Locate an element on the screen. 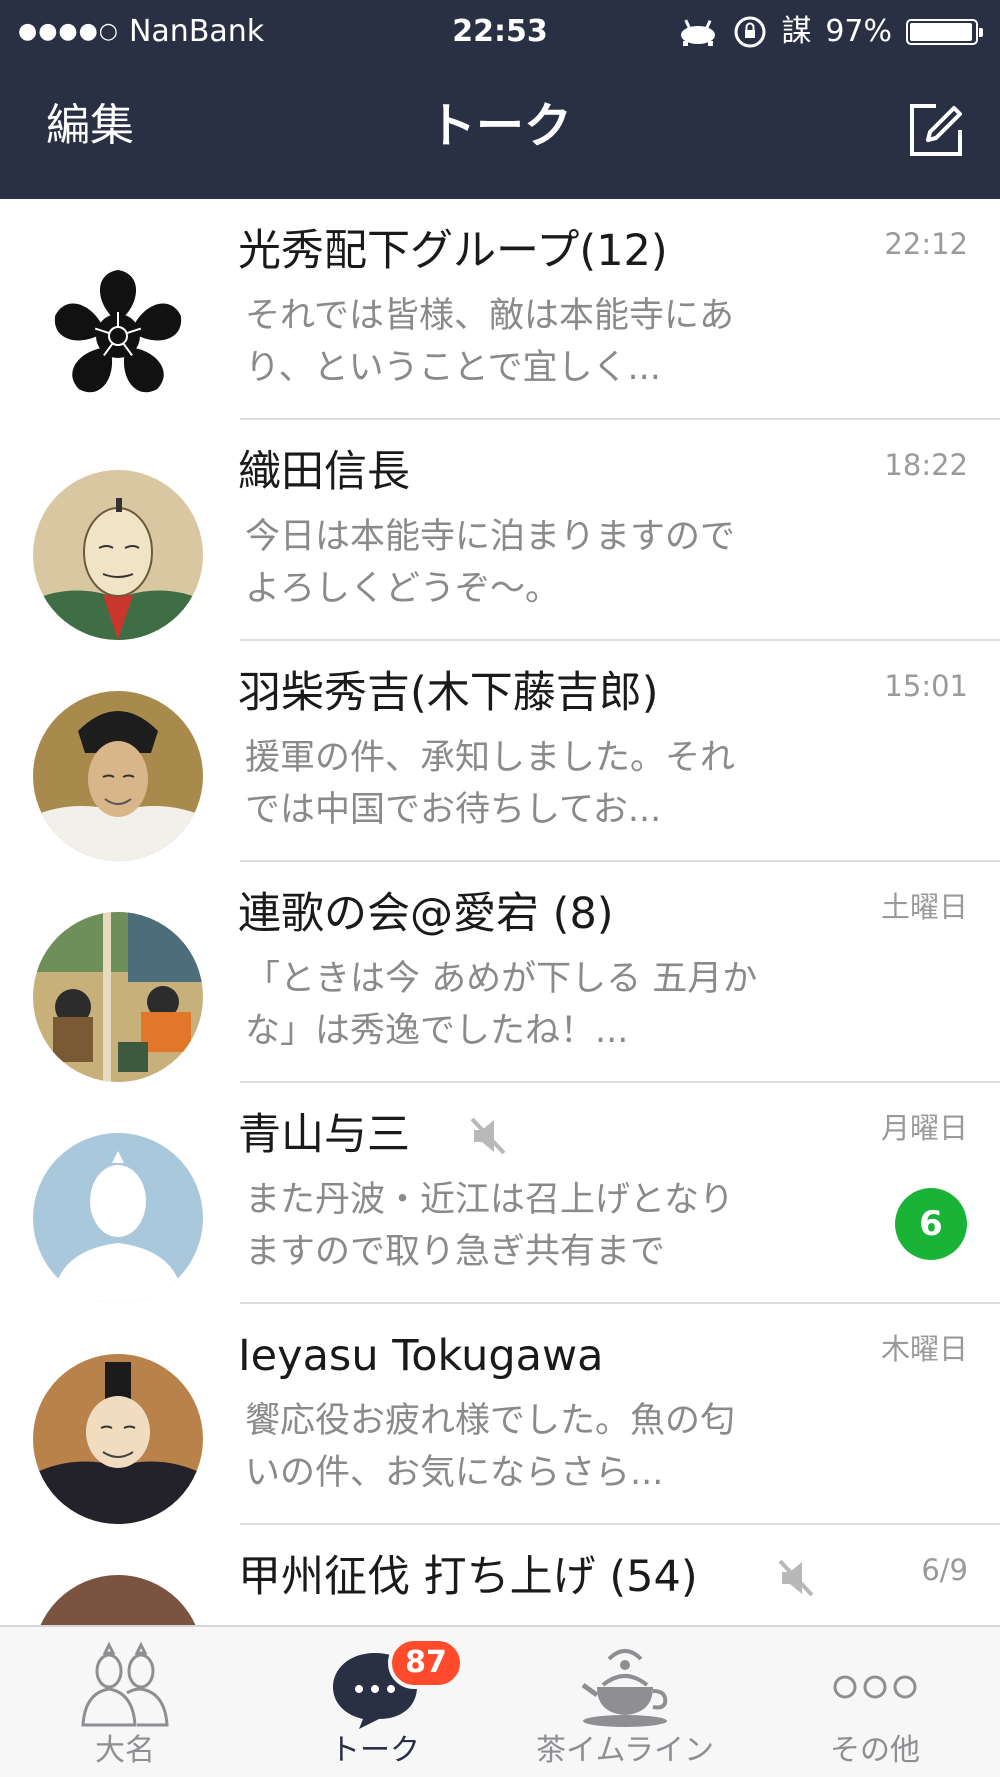  page-title: トーク is located at coordinates (499, 126).